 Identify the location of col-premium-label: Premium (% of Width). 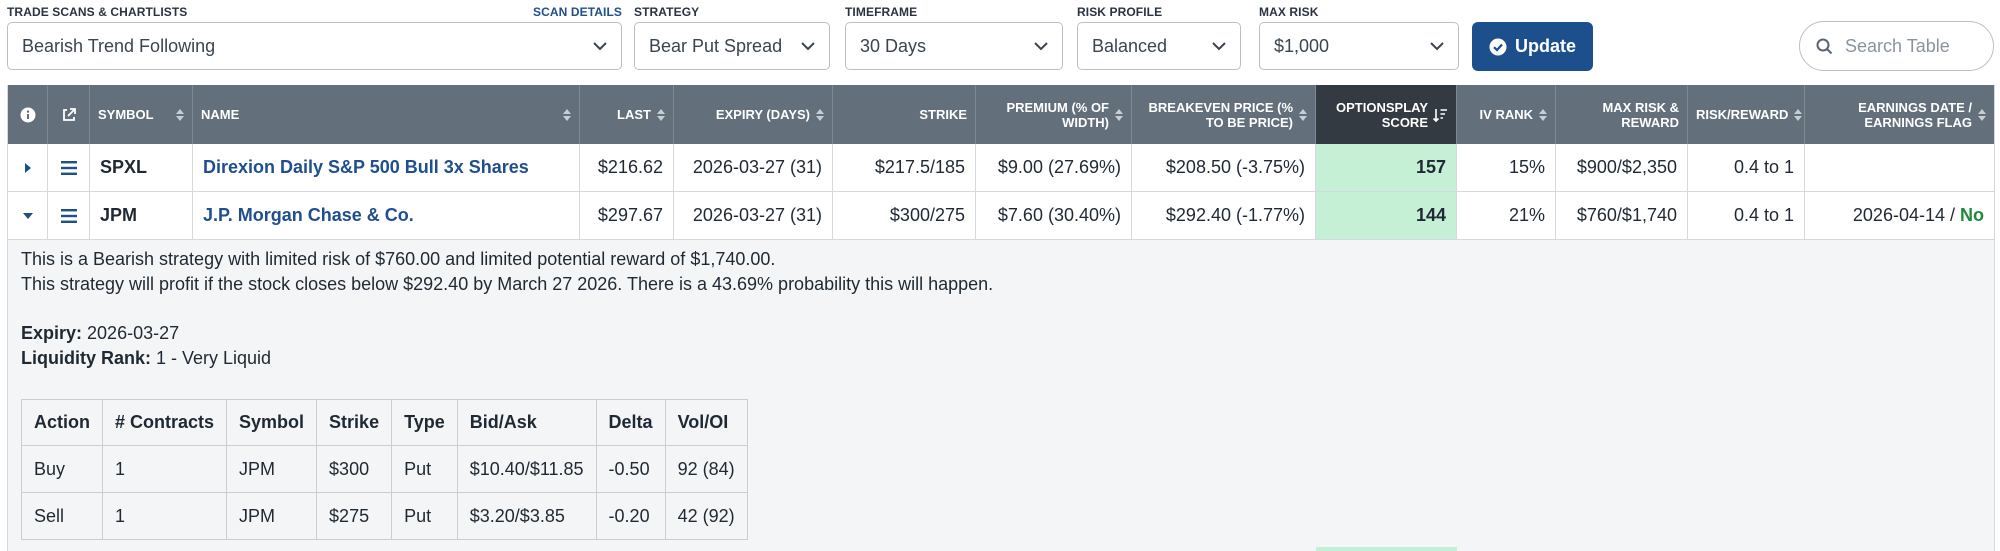
(1057, 114).